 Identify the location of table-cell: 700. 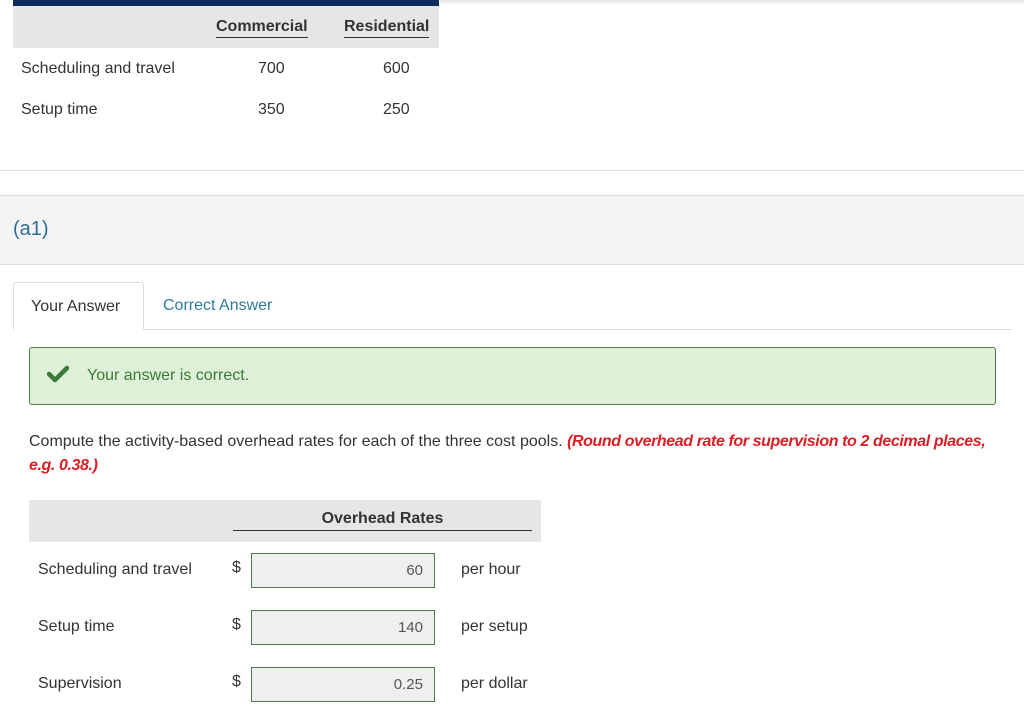
(271, 68).